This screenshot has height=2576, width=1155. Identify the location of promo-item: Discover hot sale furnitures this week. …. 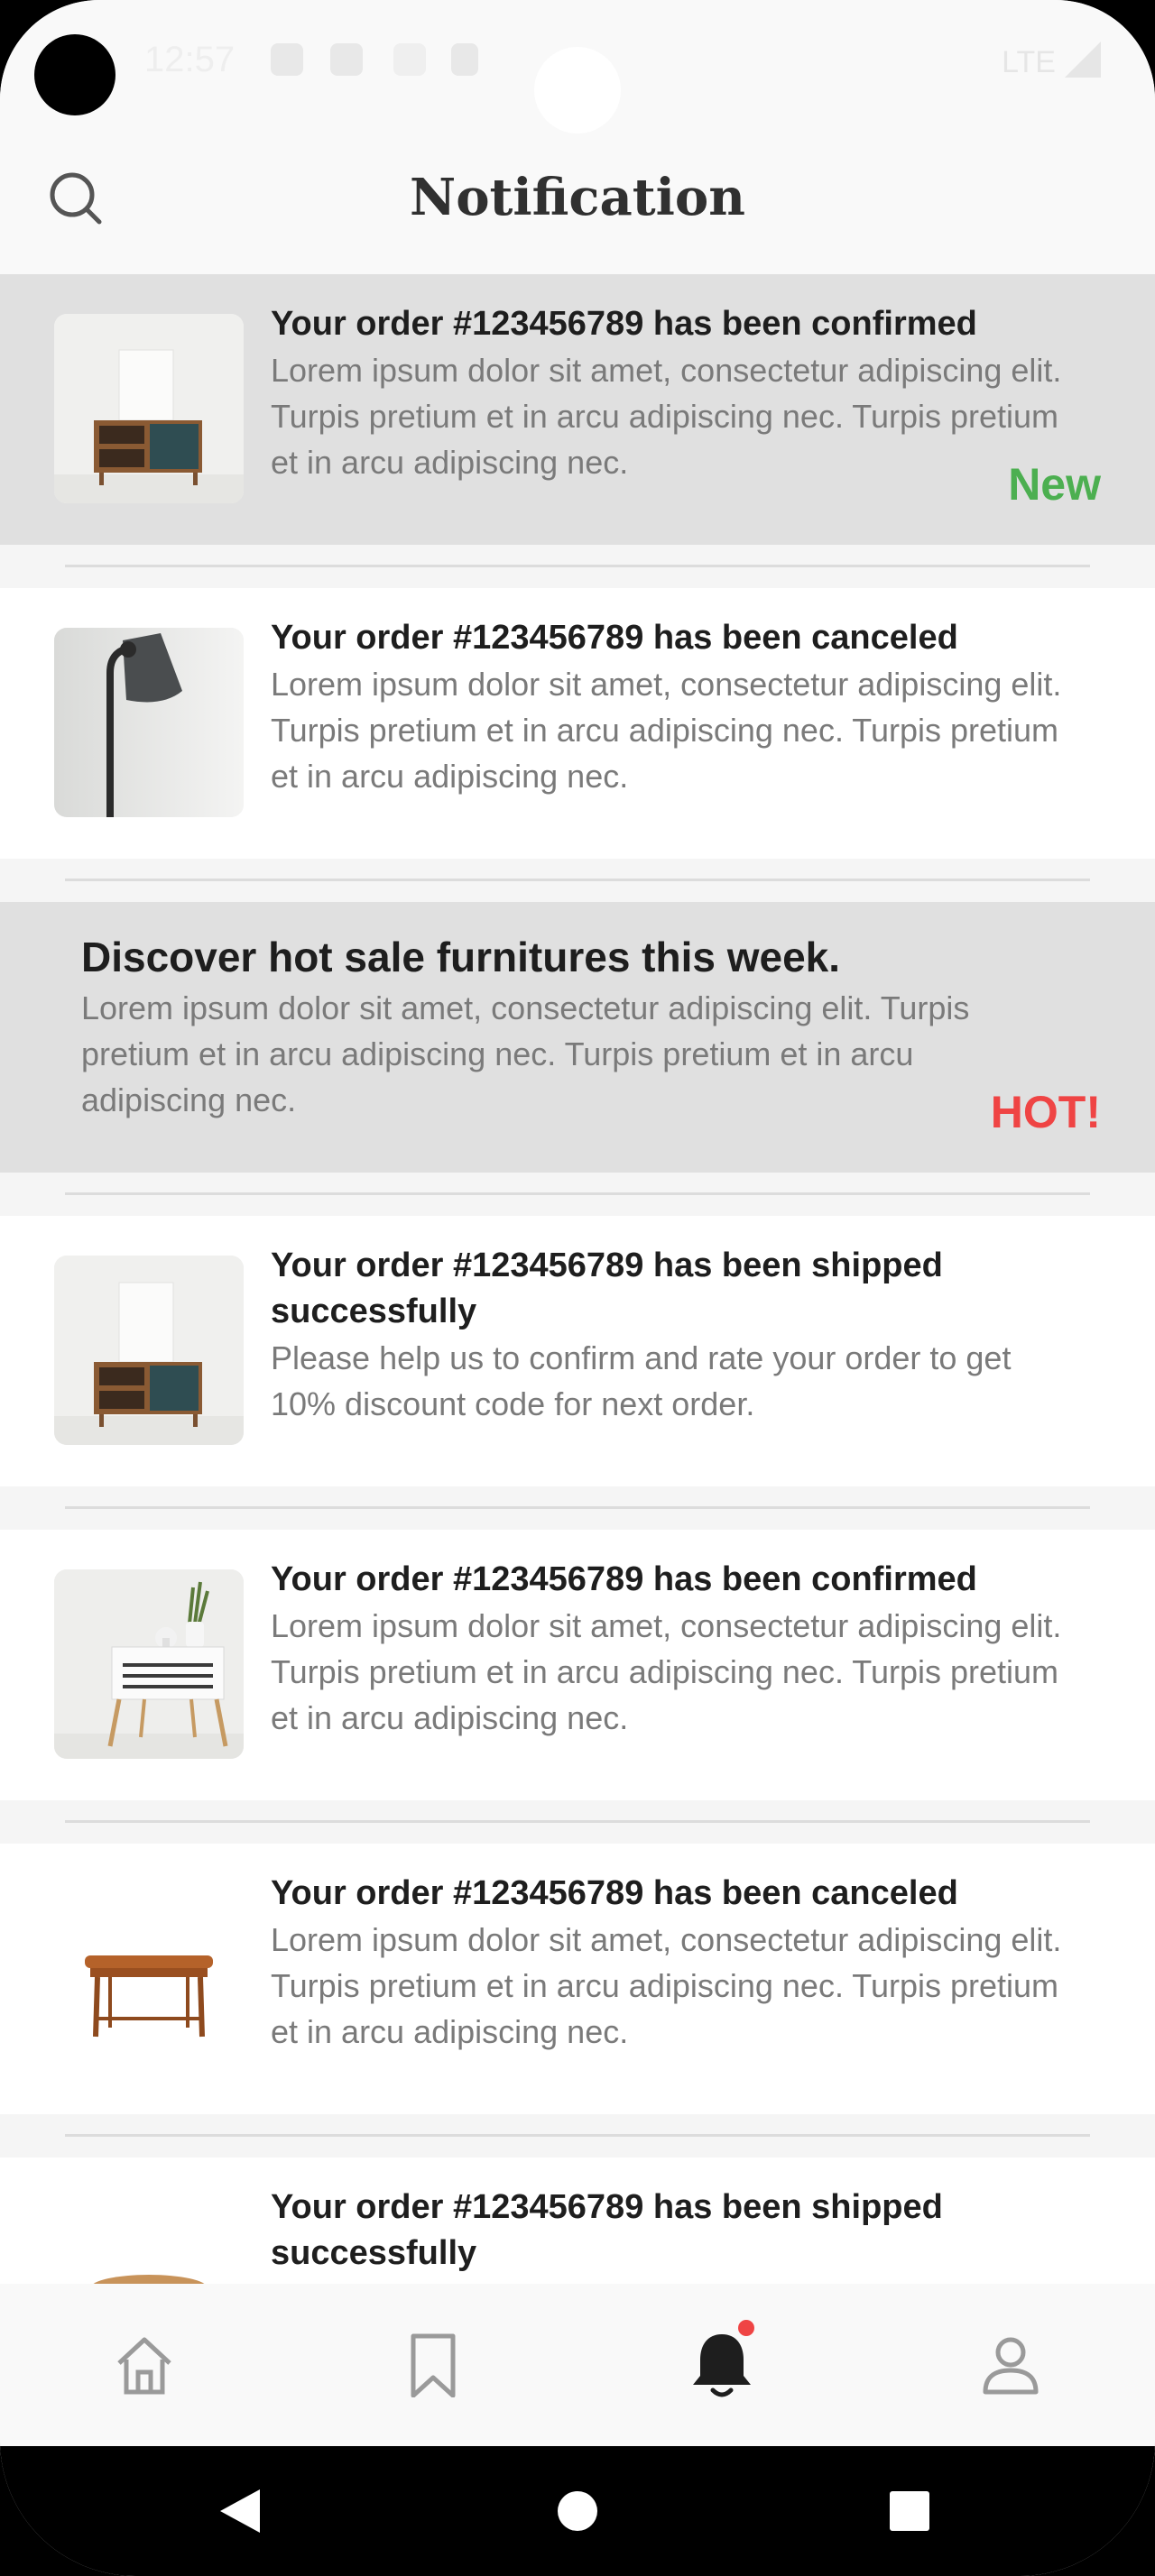
(577, 1037).